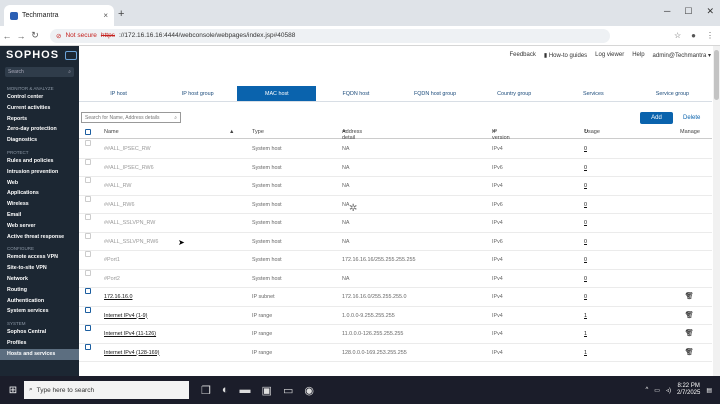 The image size is (720, 404). I want to click on scrollbar-thumb, so click(716, 75).